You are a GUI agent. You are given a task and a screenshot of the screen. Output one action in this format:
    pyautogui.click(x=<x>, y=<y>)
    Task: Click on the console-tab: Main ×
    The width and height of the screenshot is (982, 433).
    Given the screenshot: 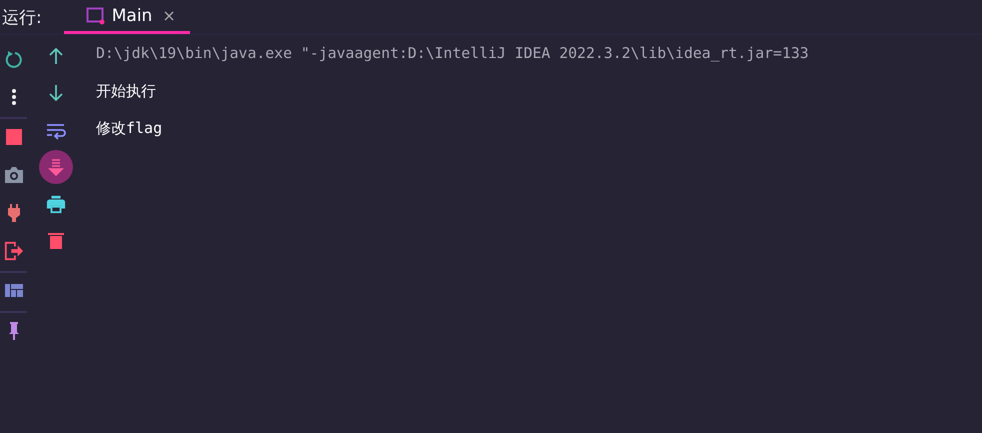 What is the action you would take?
    pyautogui.click(x=127, y=17)
    